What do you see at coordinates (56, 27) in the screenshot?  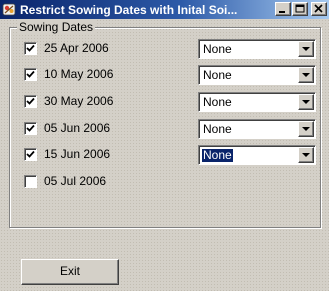 I see `group-label: Sowing Dates` at bounding box center [56, 27].